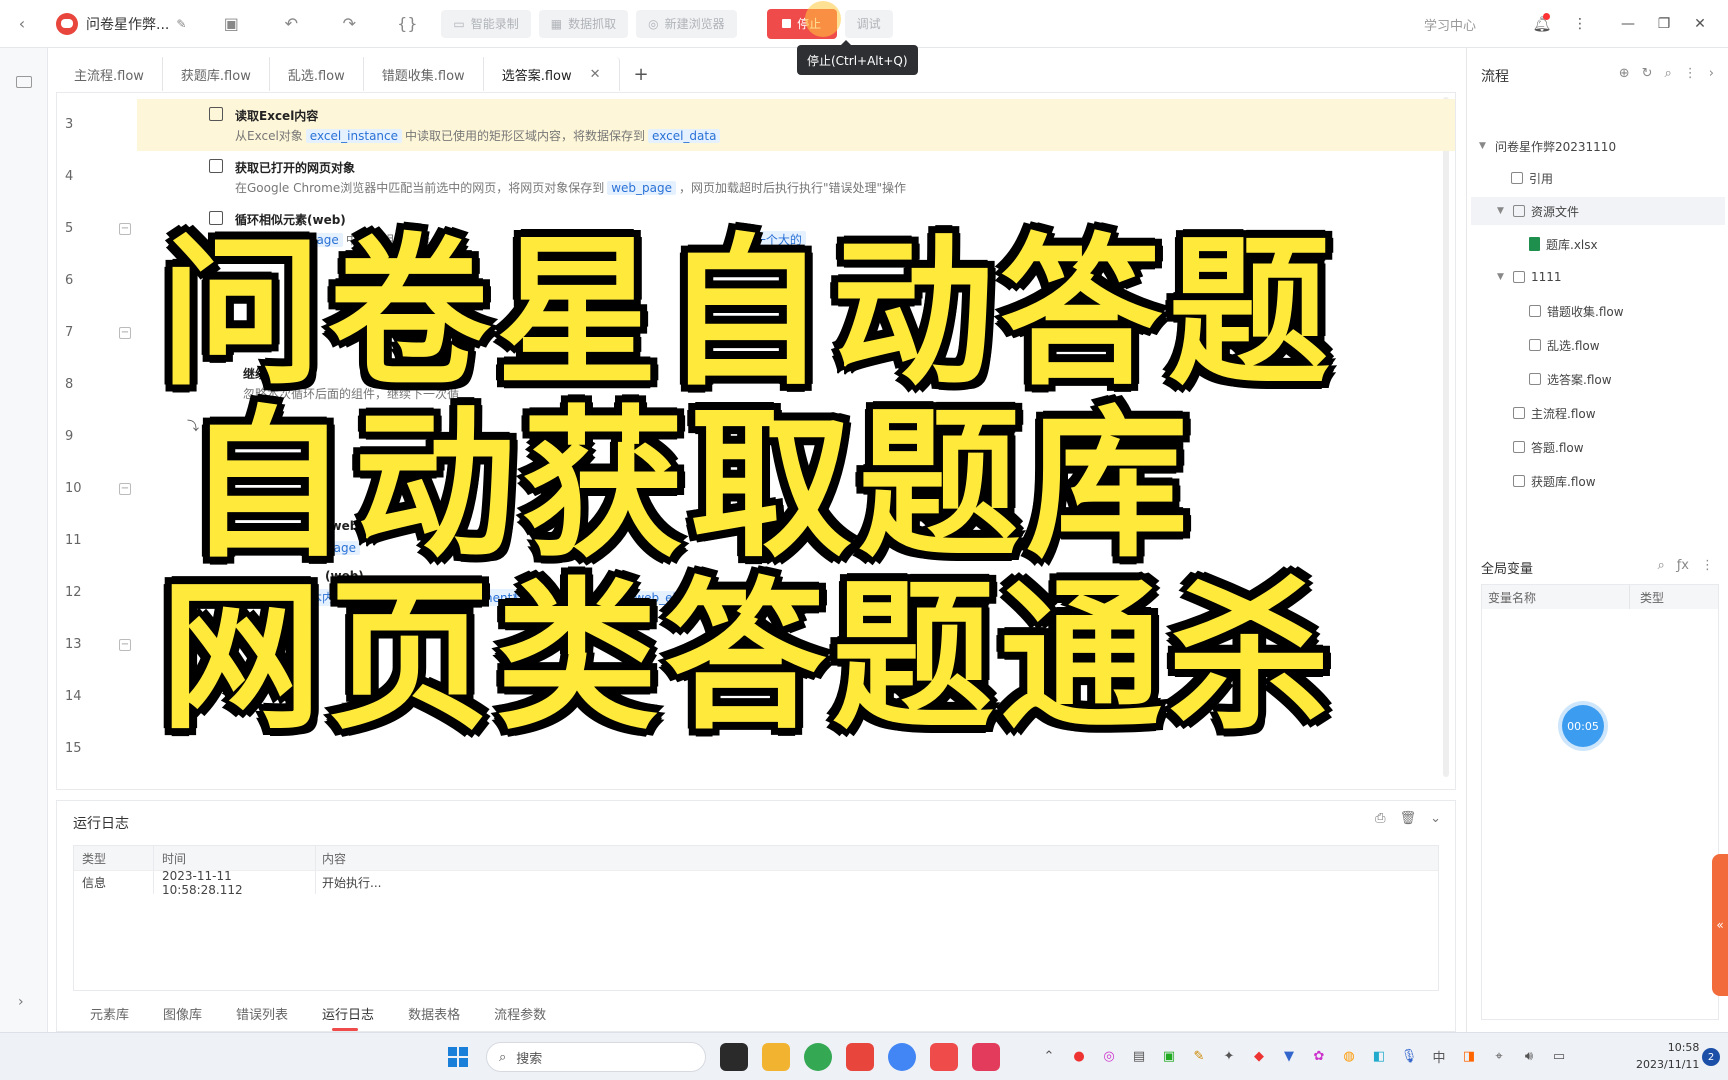 This screenshot has height=1080, width=1728. I want to click on tree-item-folder: ▼ 1111, so click(1529, 277).